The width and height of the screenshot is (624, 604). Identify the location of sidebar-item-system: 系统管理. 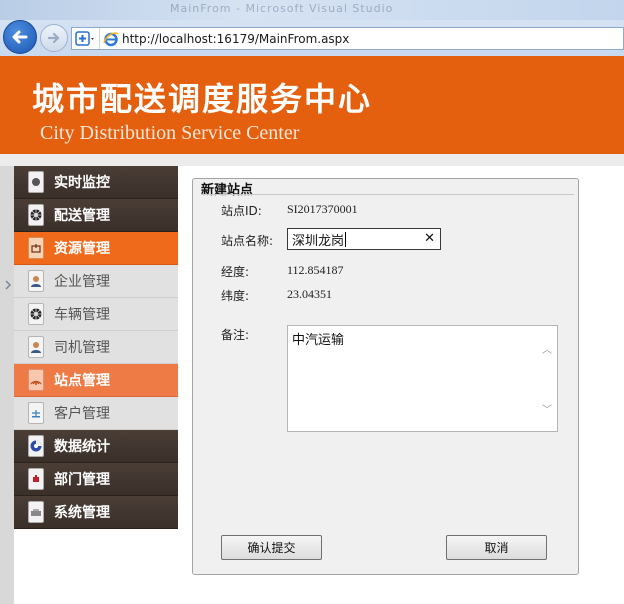
(96, 512).